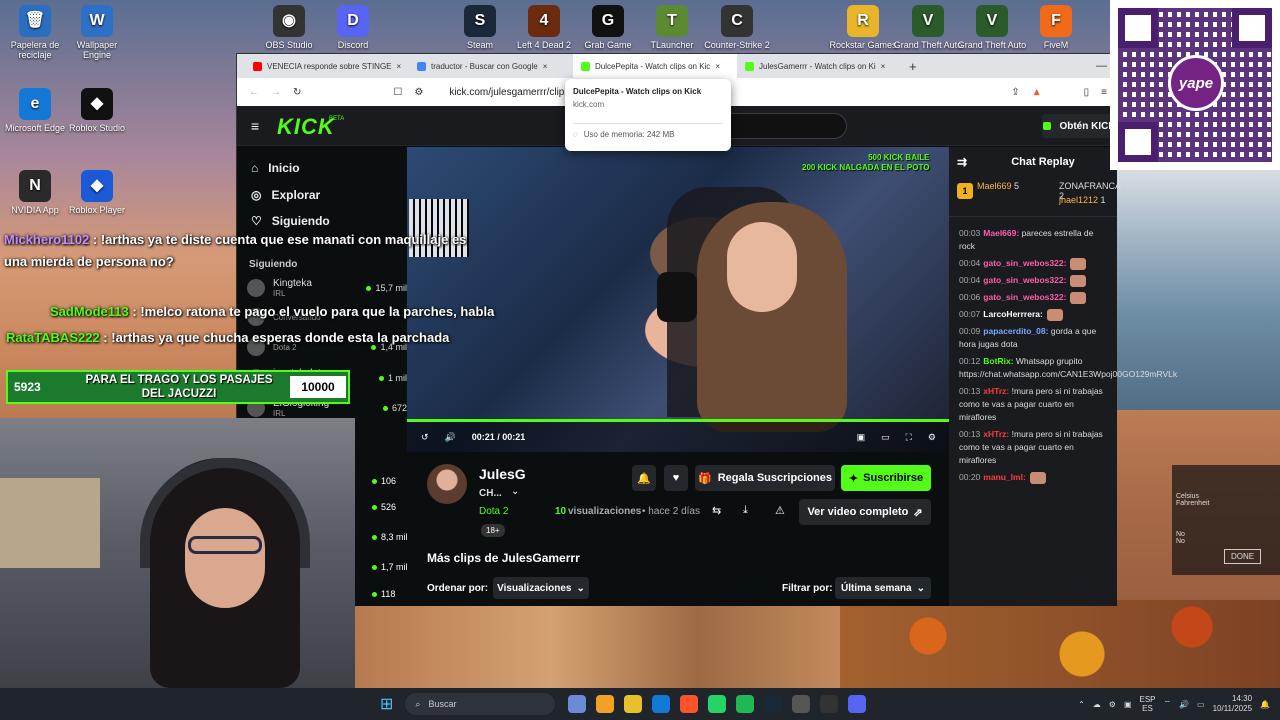  What do you see at coordinates (541, 588) in the screenshot?
I see `order-select: Visualizaciones ⌄` at bounding box center [541, 588].